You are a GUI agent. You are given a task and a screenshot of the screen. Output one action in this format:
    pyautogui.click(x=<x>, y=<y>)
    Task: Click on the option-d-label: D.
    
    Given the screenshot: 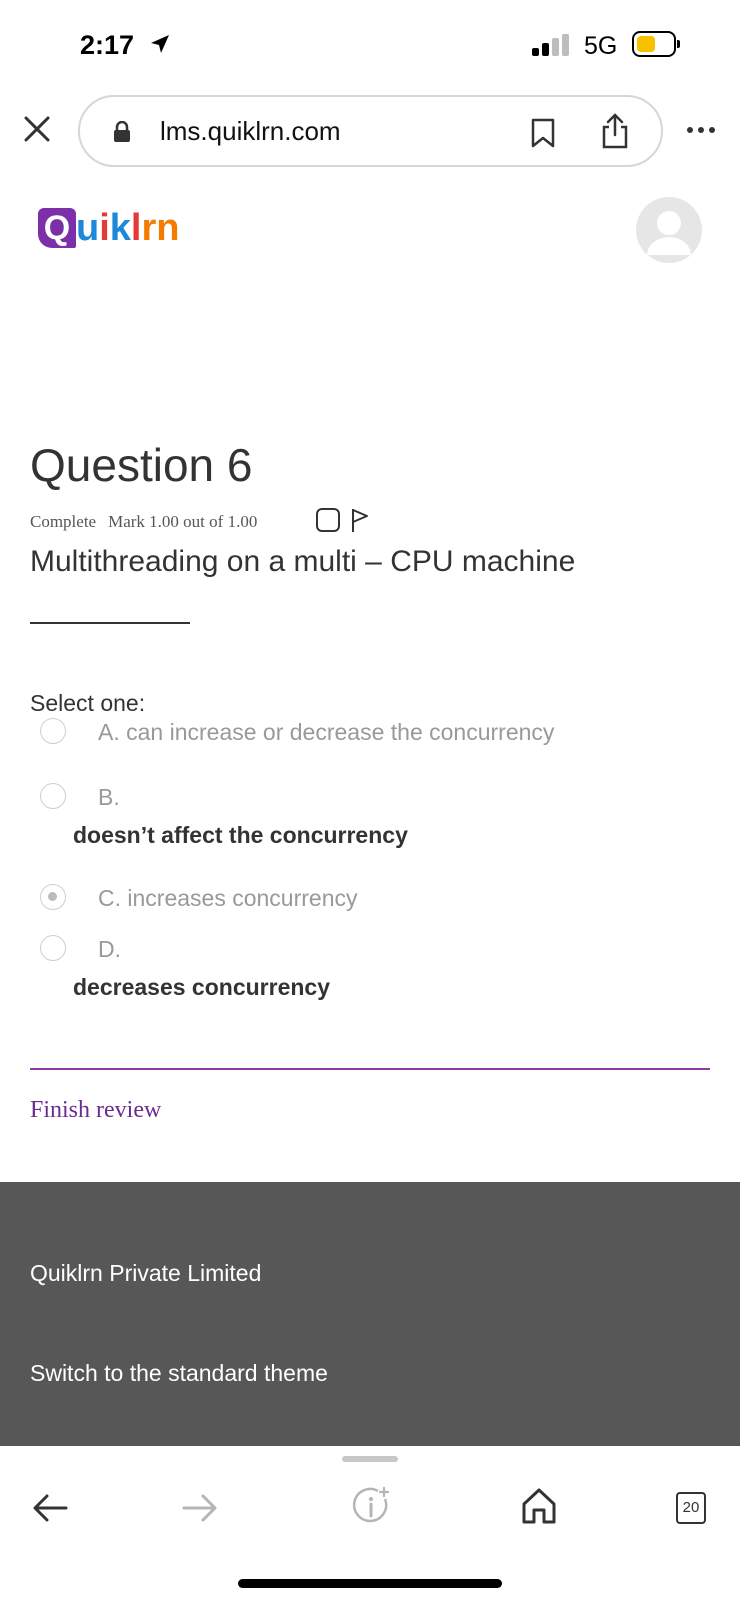 What is the action you would take?
    pyautogui.click(x=109, y=949)
    